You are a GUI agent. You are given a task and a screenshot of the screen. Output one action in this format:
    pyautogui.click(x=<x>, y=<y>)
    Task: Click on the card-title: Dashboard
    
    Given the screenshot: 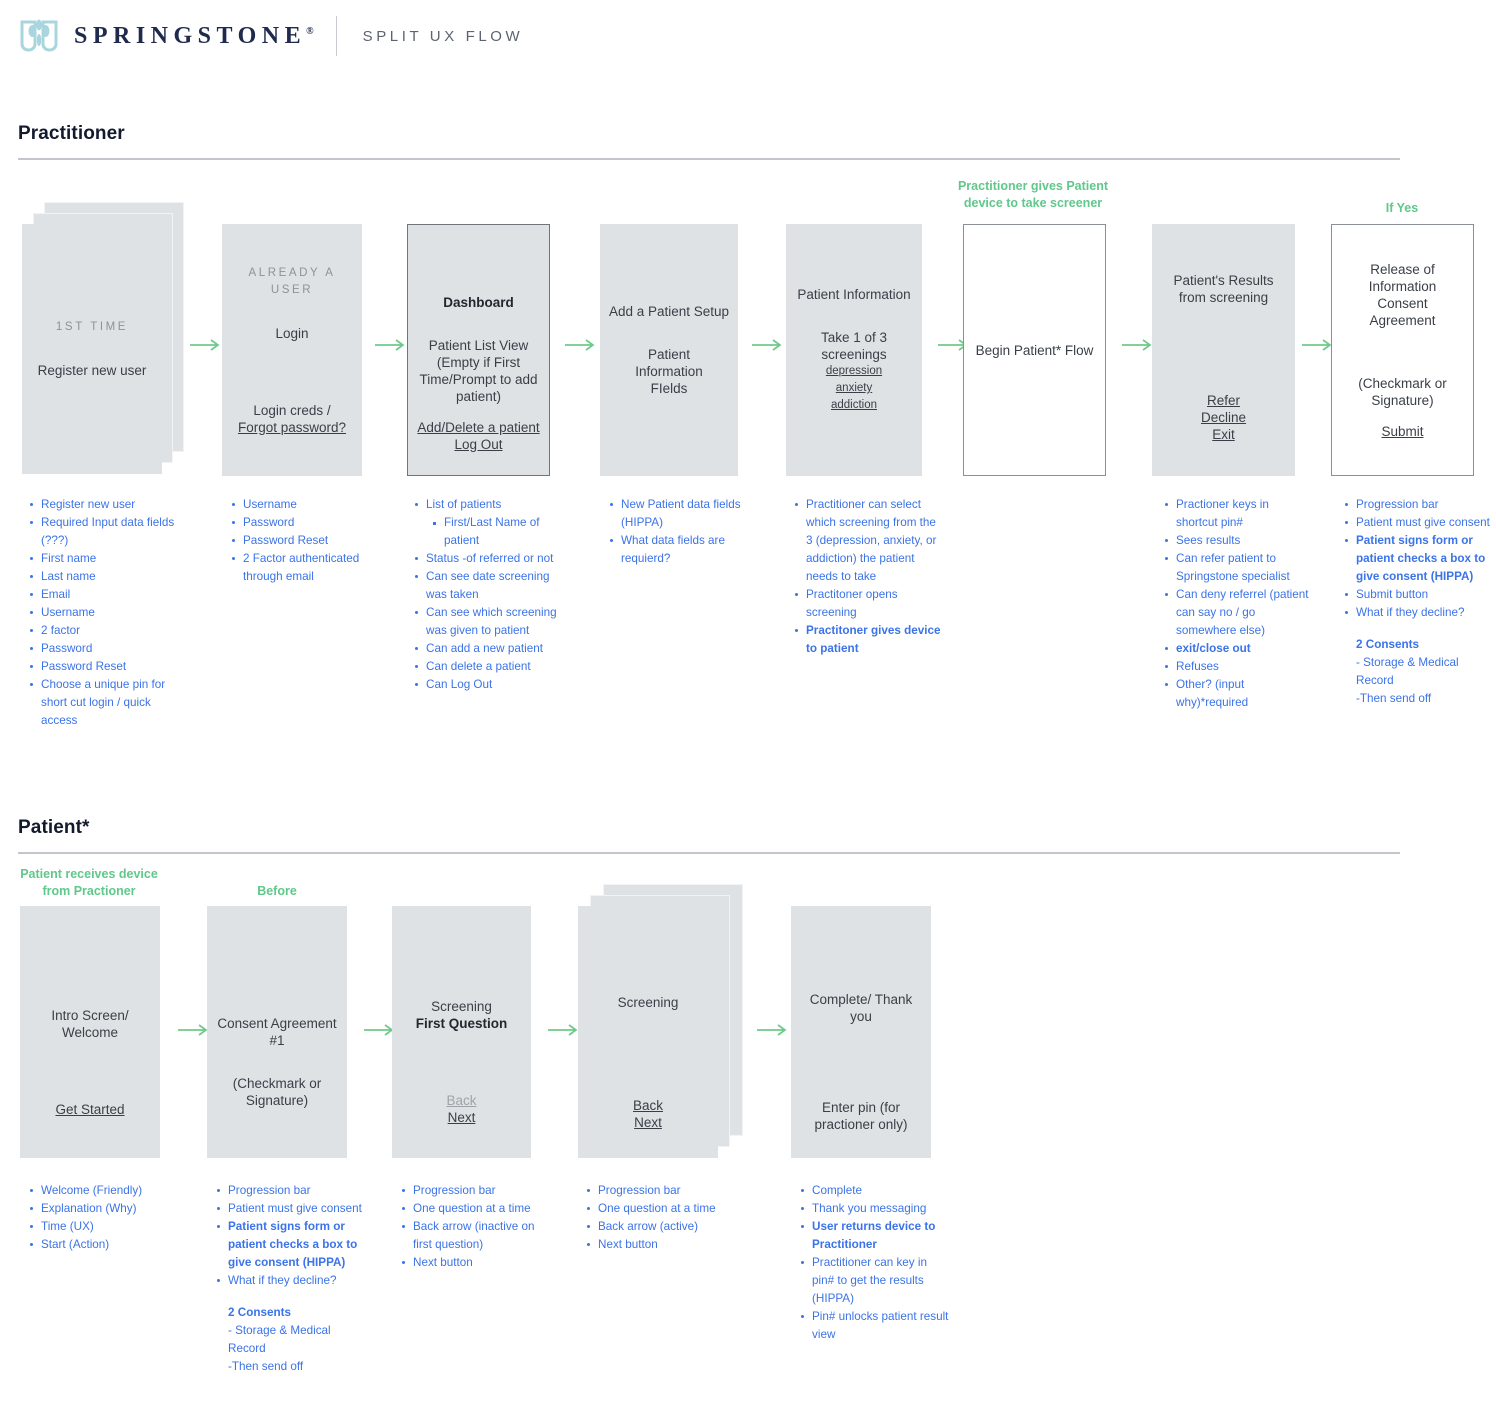 What is the action you would take?
    pyautogui.click(x=478, y=302)
    